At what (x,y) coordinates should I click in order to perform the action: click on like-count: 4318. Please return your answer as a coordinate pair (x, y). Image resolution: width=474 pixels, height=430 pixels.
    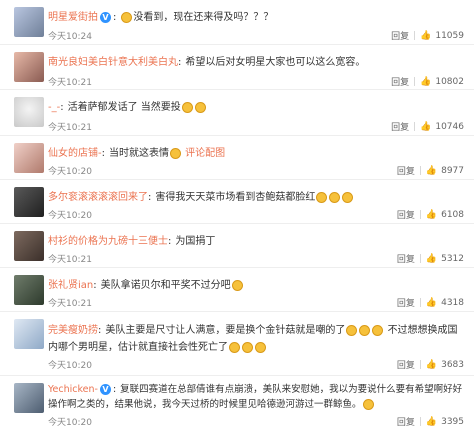
    Looking at the image, I should click on (452, 302).